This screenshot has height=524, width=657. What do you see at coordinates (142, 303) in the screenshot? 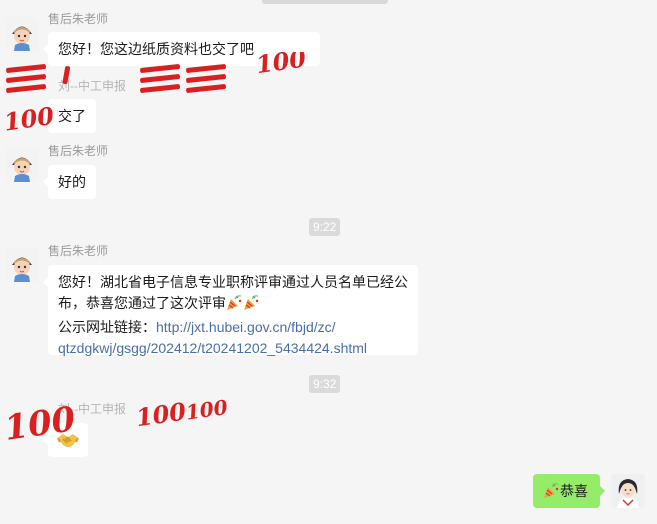
I see `message-text: 布，恭喜您通过了这次评审` at bounding box center [142, 303].